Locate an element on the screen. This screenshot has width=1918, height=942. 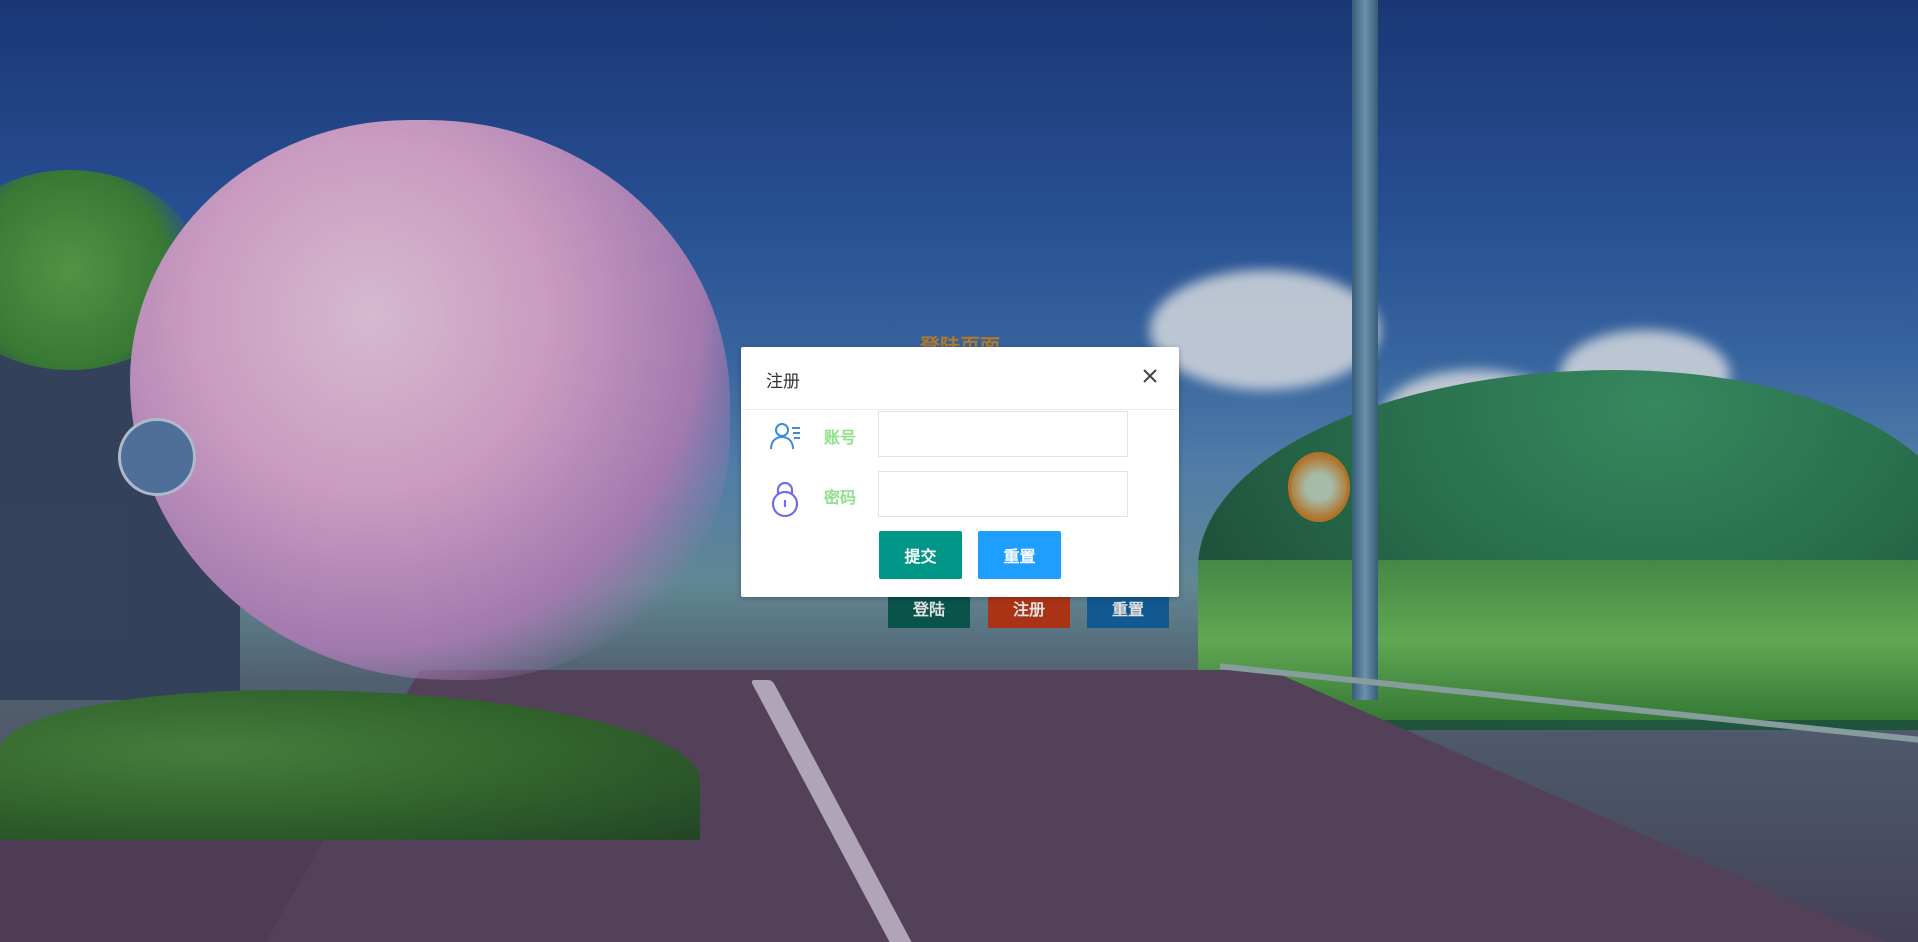
dialog-reset-button: 重置 is located at coordinates (1019, 555).